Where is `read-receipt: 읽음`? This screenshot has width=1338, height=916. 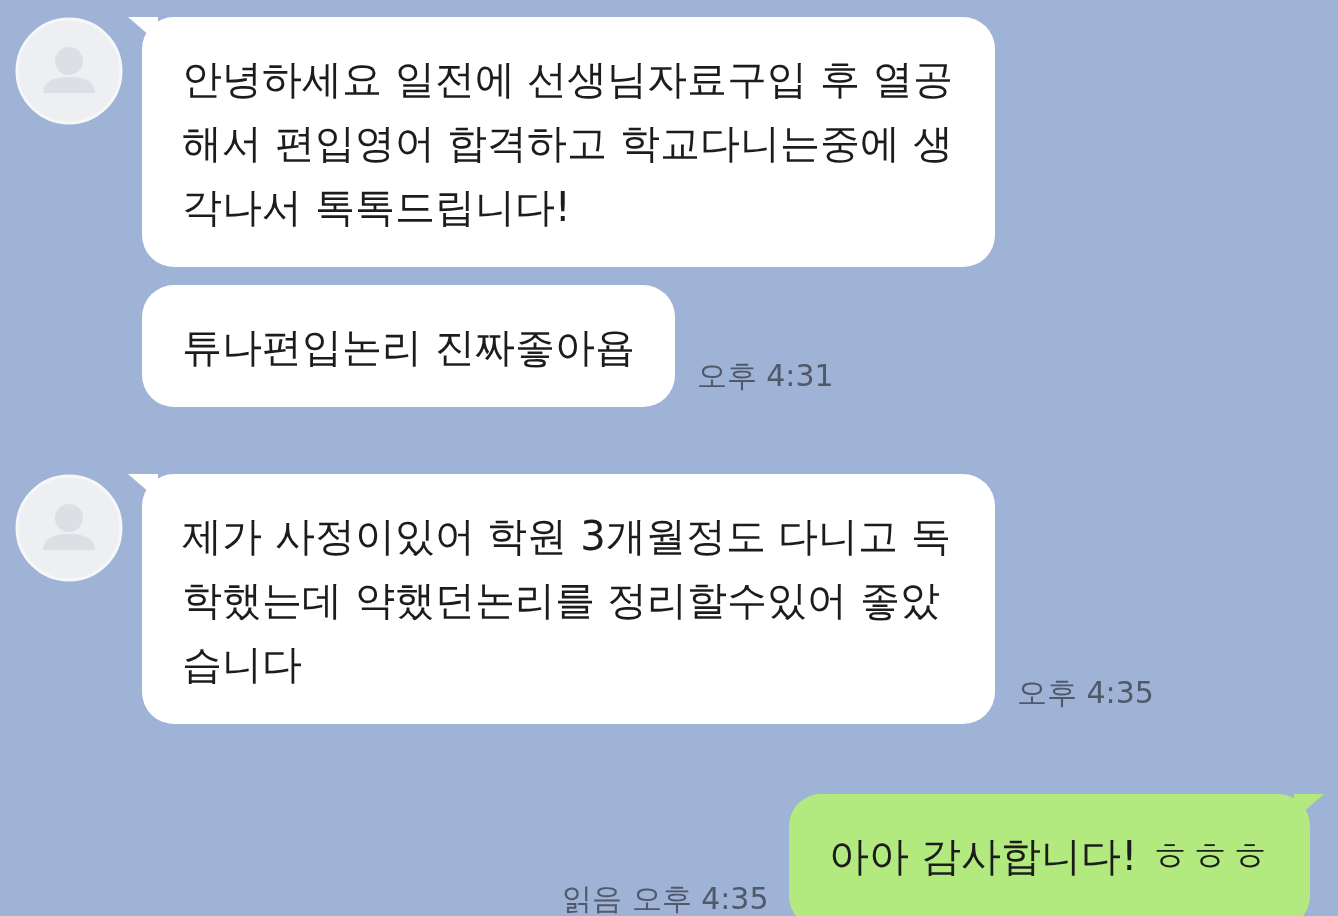 read-receipt: 읽음 is located at coordinates (591, 898).